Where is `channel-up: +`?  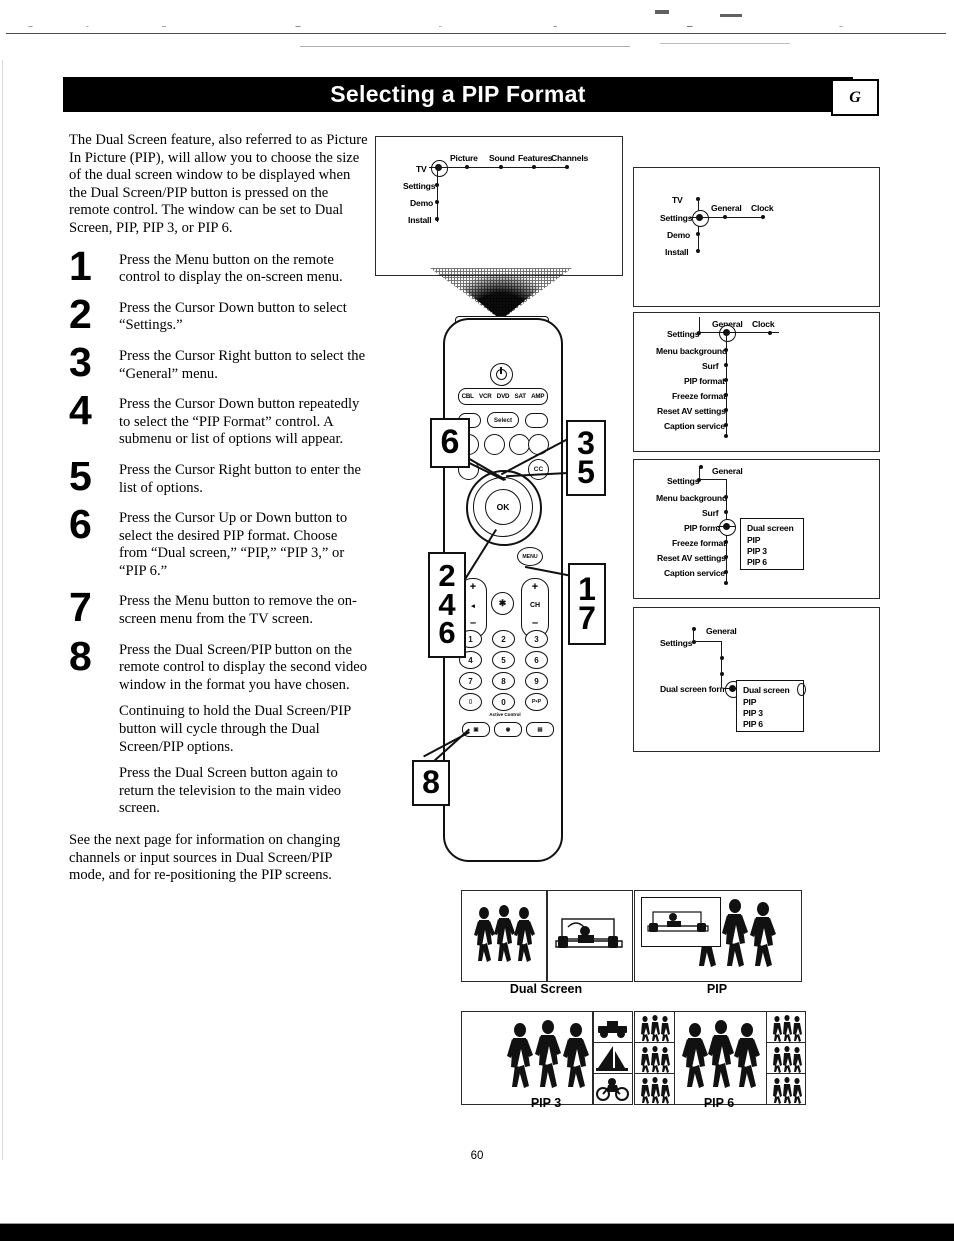 channel-up: + is located at coordinates (535, 587).